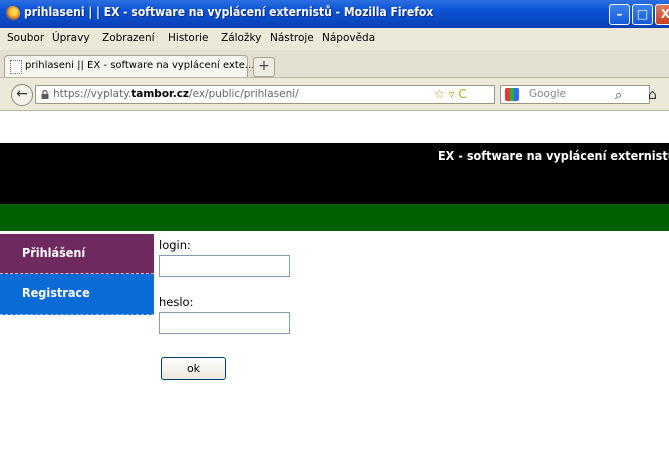 This screenshot has width=669, height=467. What do you see at coordinates (292, 38) in the screenshot?
I see `menu-nastroje: Nástroje` at bounding box center [292, 38].